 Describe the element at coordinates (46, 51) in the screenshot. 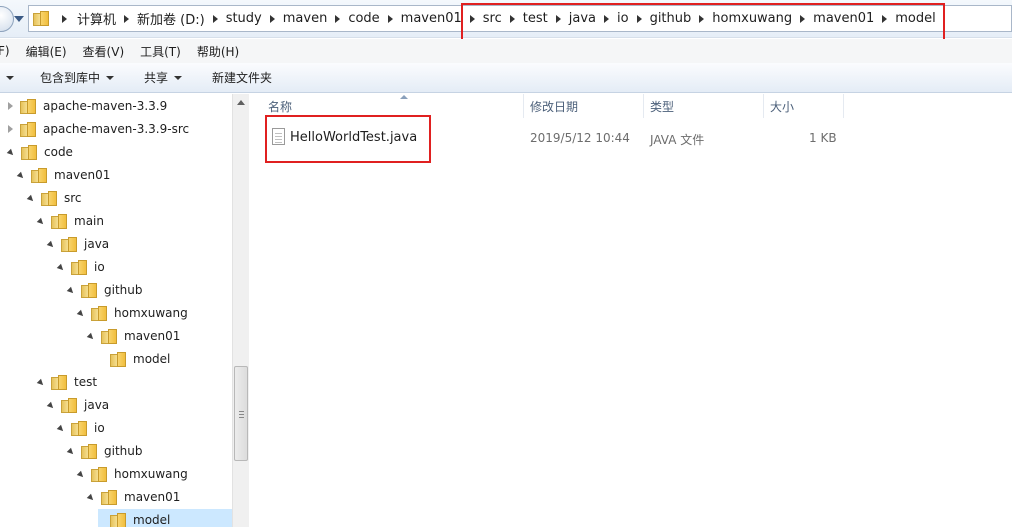

I see `menu-item: 编辑(E)` at that location.